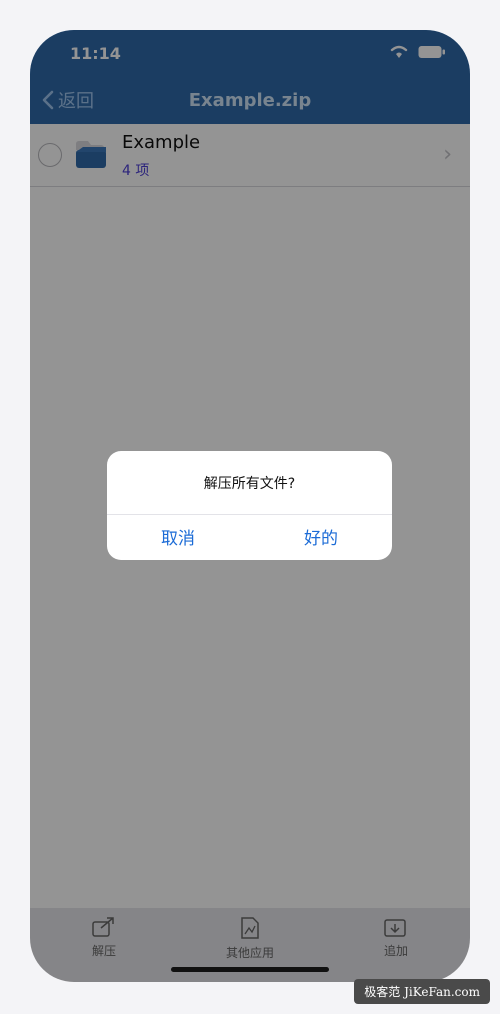  Describe the element at coordinates (250, 969) in the screenshot. I see `home-indicator` at that location.